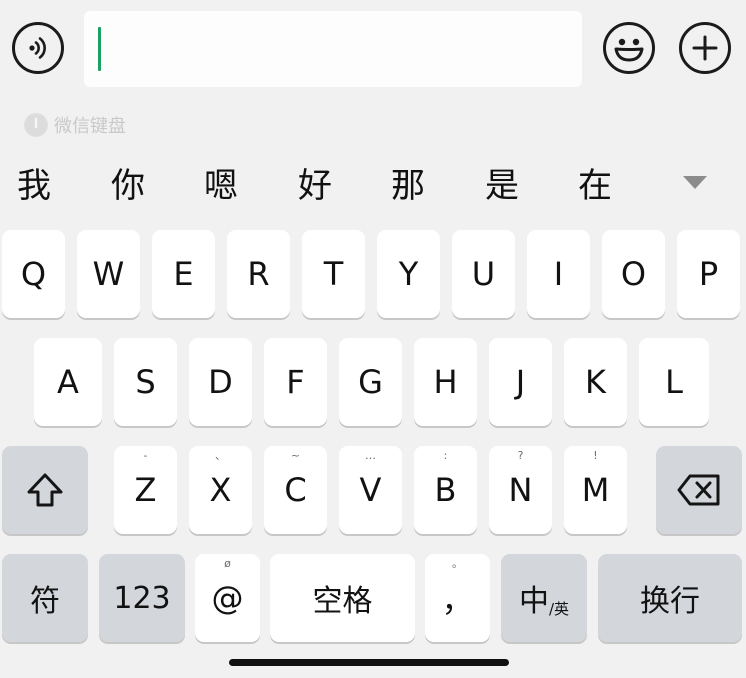 This screenshot has width=746, height=678. I want to click on candidate-word: 嗯, so click(221, 186).